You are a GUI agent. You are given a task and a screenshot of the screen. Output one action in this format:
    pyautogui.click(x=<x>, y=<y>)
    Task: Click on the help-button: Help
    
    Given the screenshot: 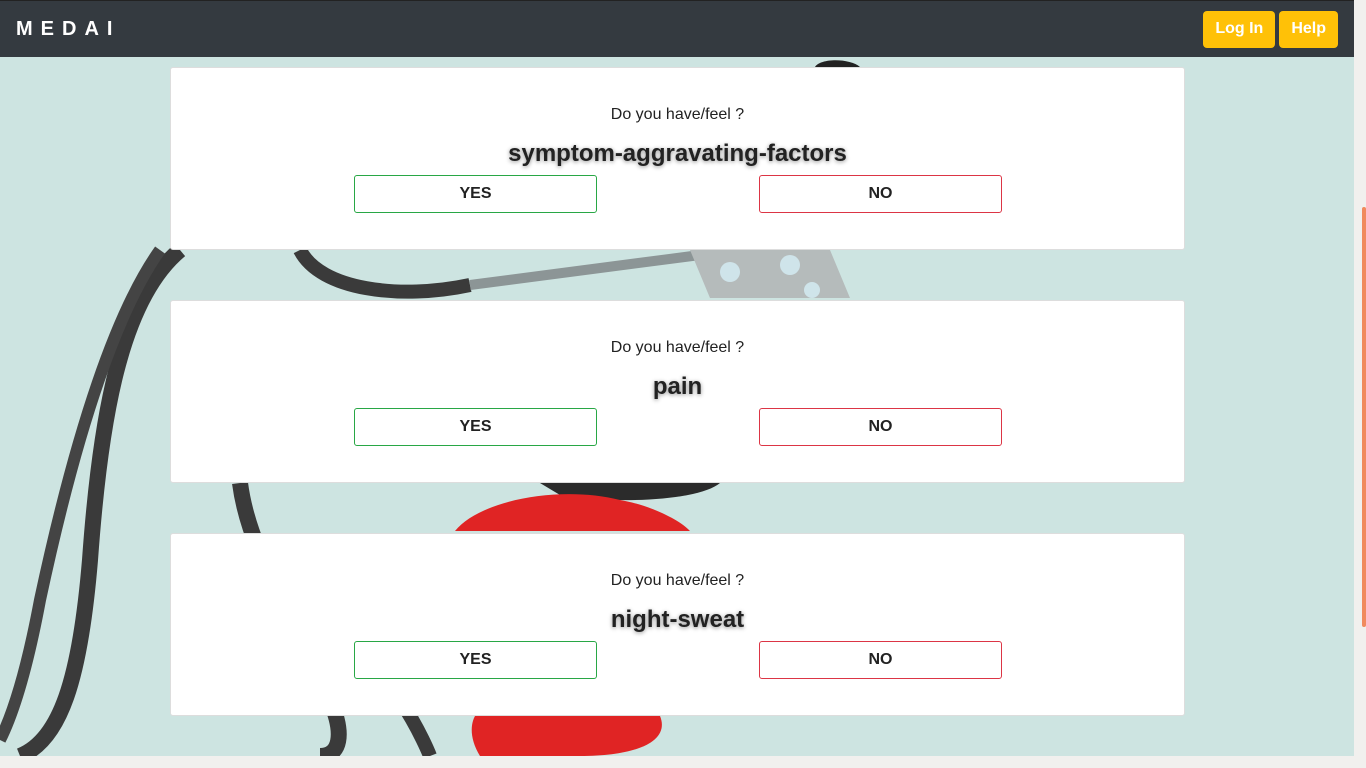 What is the action you would take?
    pyautogui.click(x=1308, y=29)
    